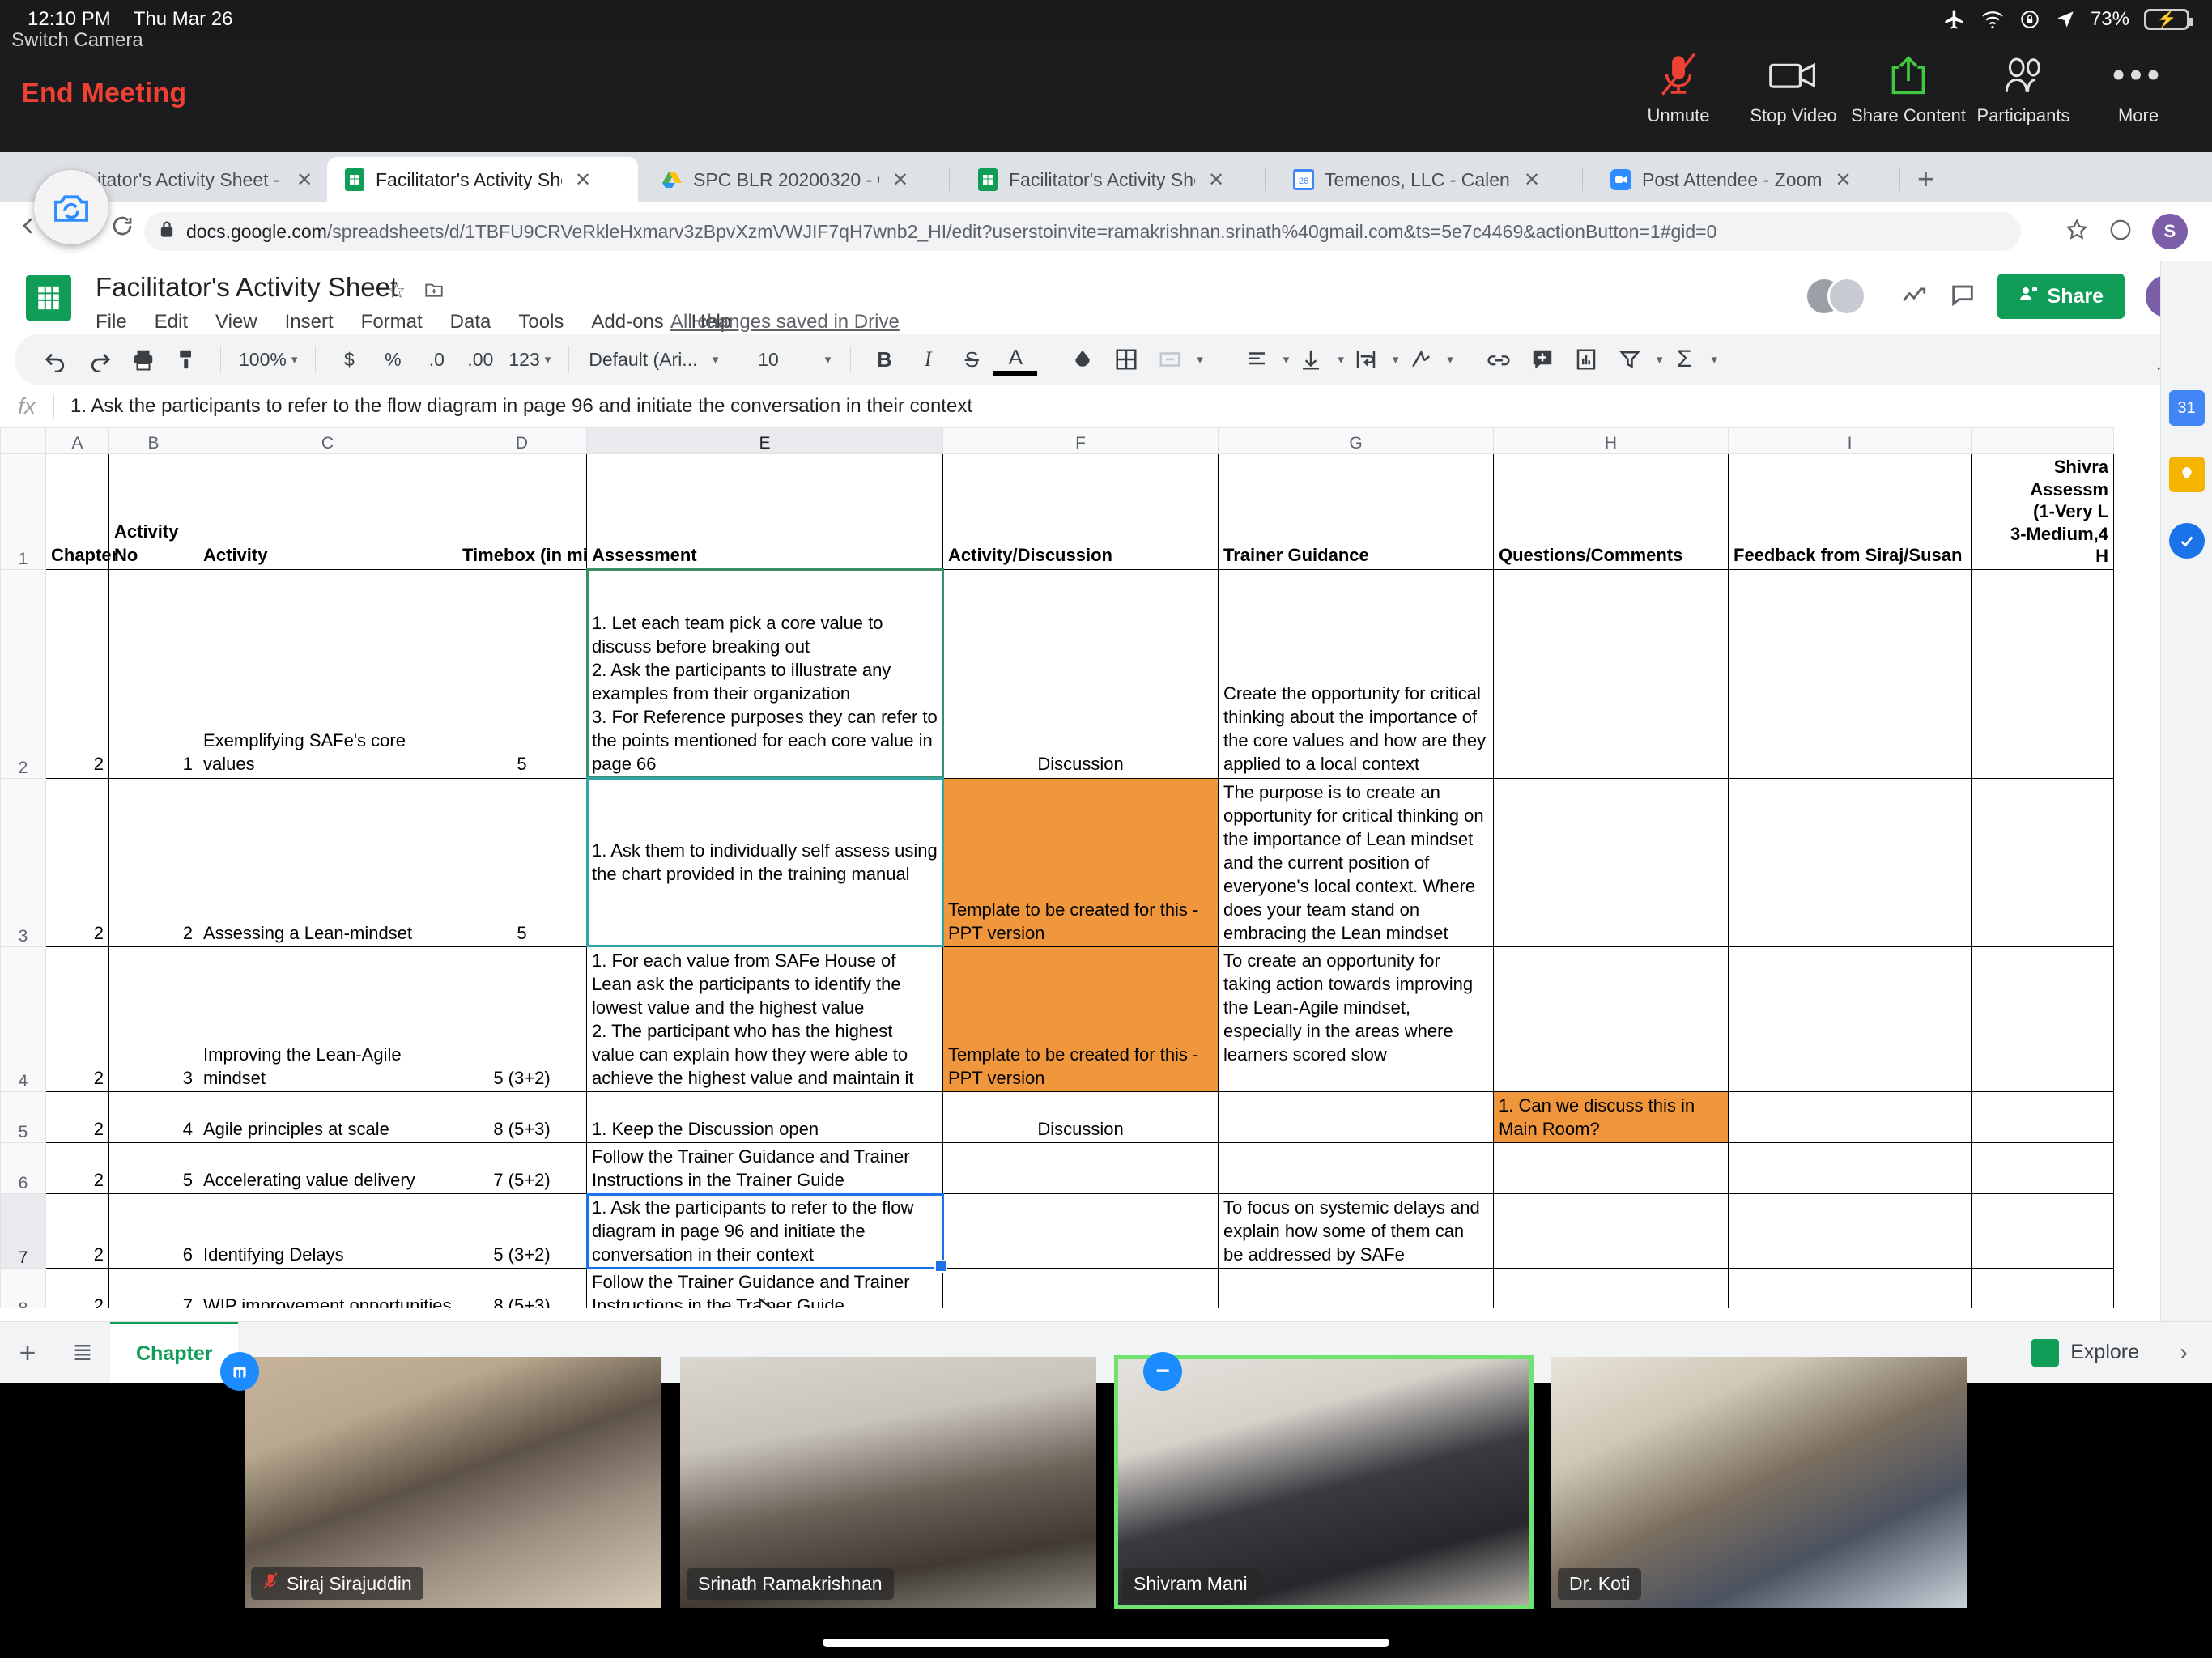  Describe the element at coordinates (1542, 359) in the screenshot. I see `insert-comment-icon` at that location.